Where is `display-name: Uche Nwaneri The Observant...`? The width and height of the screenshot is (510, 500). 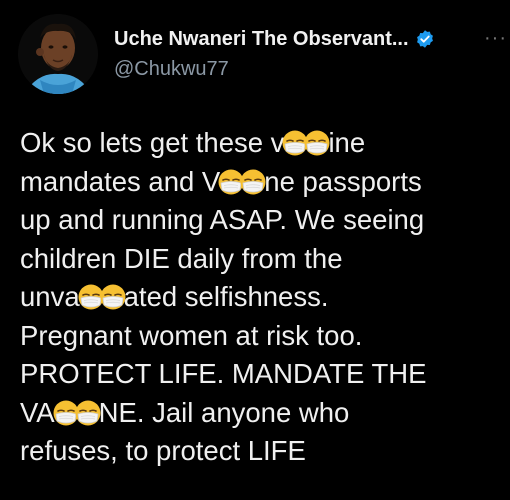 display-name: Uche Nwaneri The Observant... is located at coordinates (261, 39).